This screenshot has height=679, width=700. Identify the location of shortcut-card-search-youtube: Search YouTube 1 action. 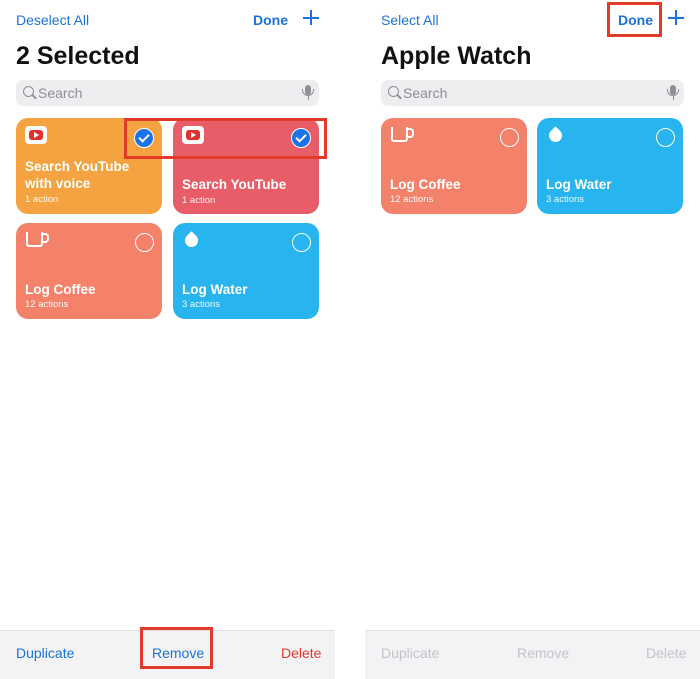
(246, 166).